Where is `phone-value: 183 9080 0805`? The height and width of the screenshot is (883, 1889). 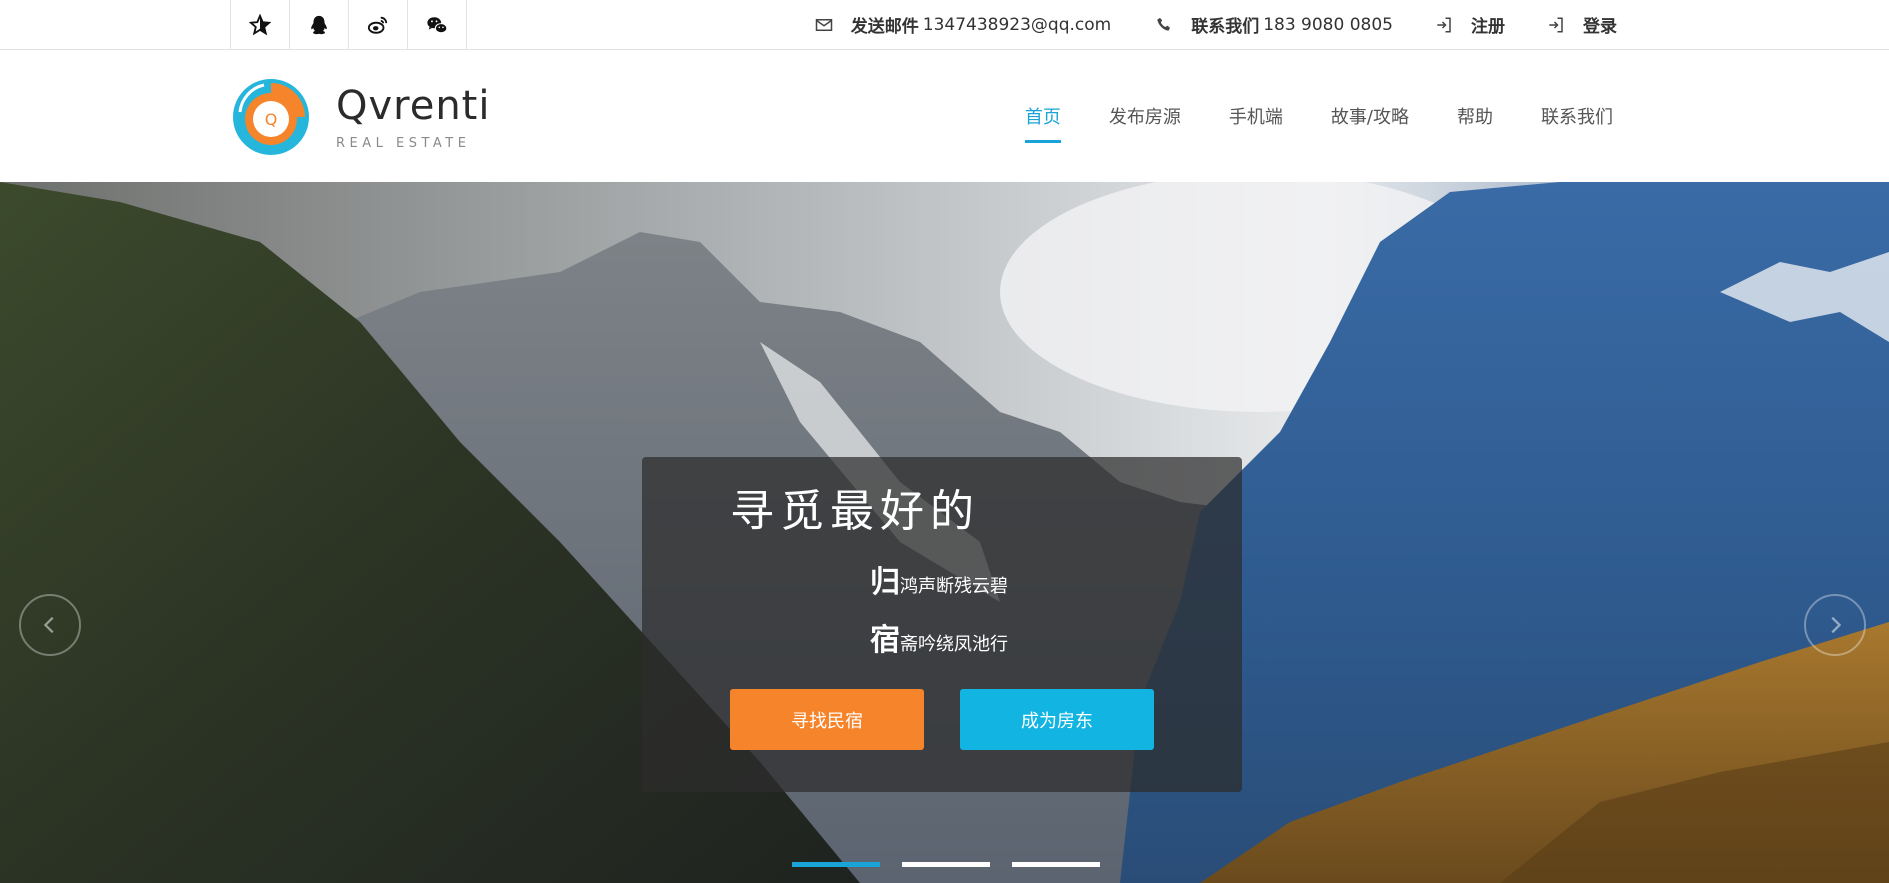
phone-value: 183 9080 0805 is located at coordinates (1328, 24).